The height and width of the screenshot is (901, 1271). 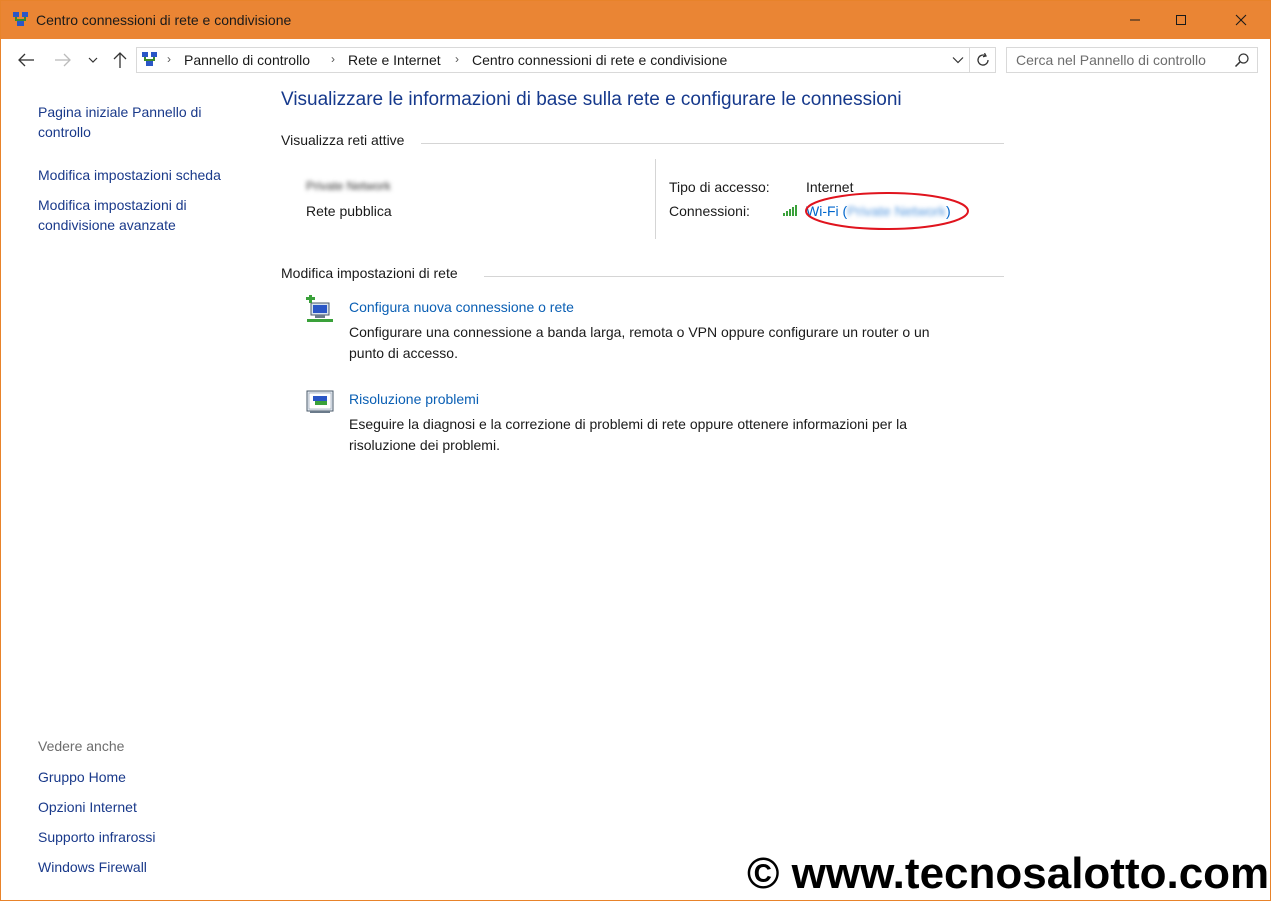 What do you see at coordinates (349, 211) in the screenshot?
I see `network-category-link: Rete pubblica` at bounding box center [349, 211].